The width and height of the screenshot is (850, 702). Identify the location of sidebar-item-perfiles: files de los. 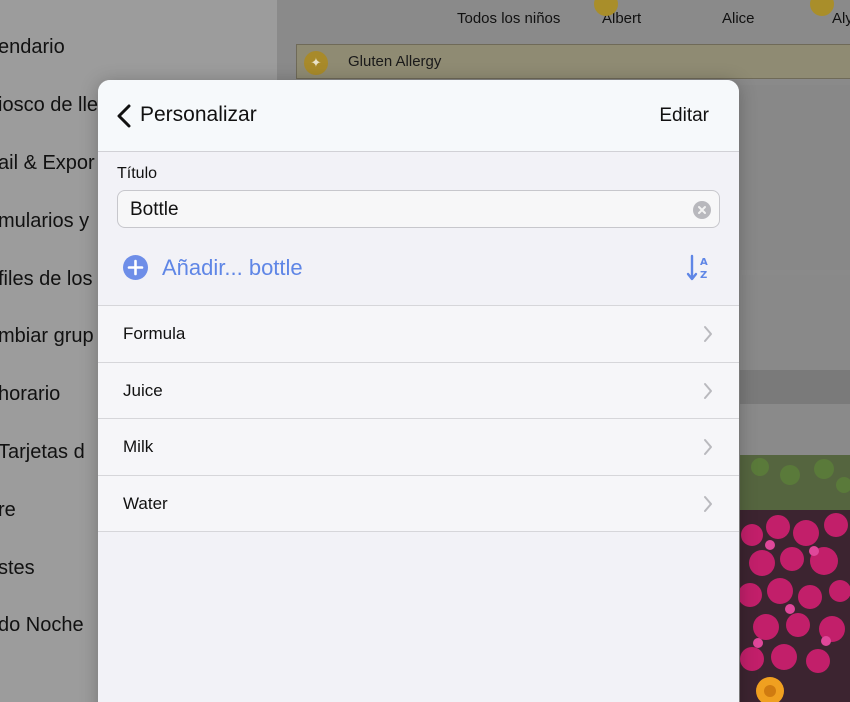
(46, 279).